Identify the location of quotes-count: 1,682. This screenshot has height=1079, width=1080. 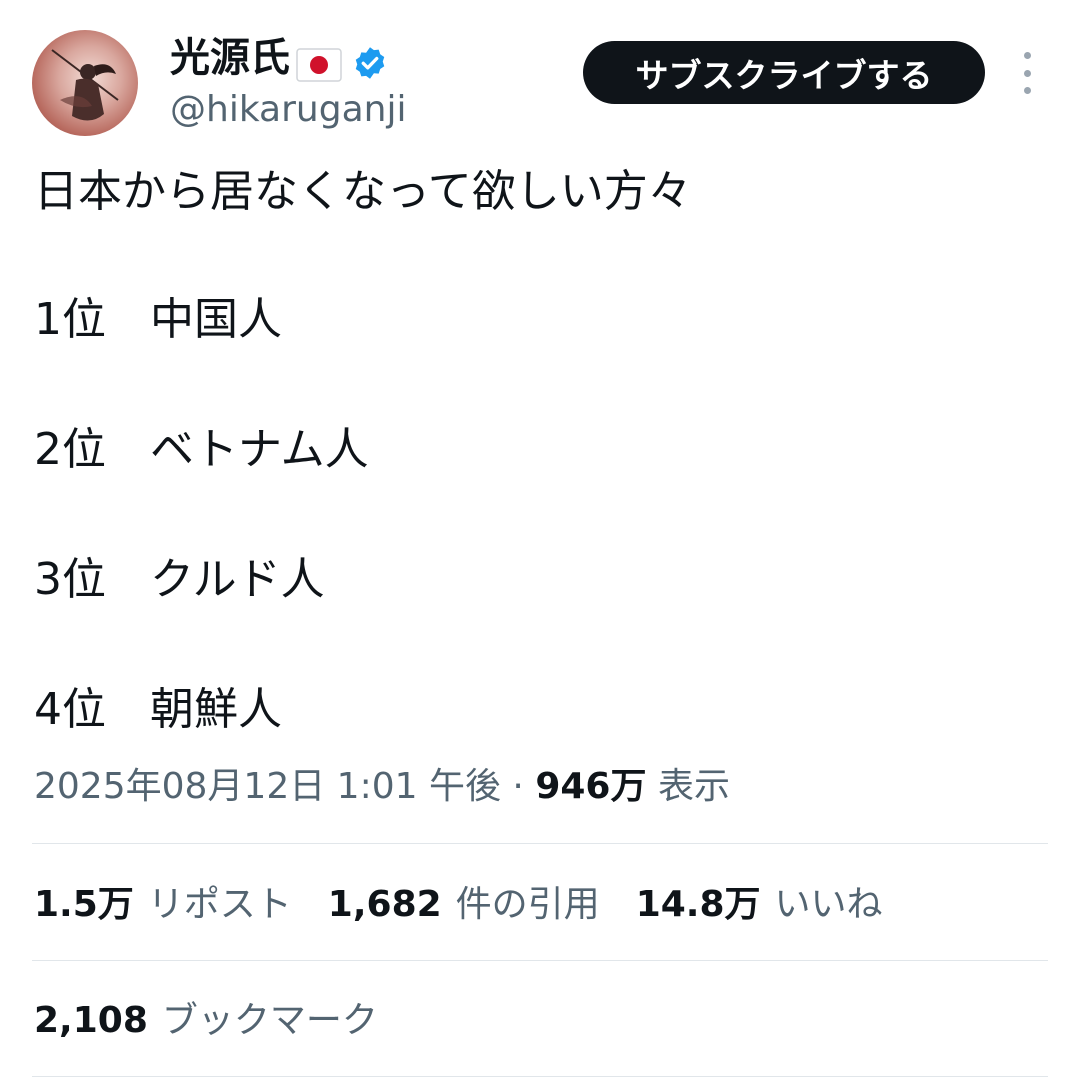
(384, 904).